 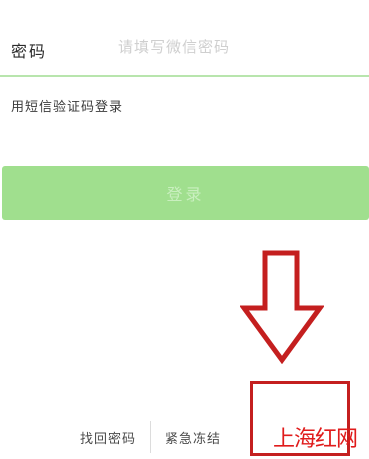 What do you see at coordinates (67, 105) in the screenshot?
I see `sms-login-link: 用短信验证码登录` at bounding box center [67, 105].